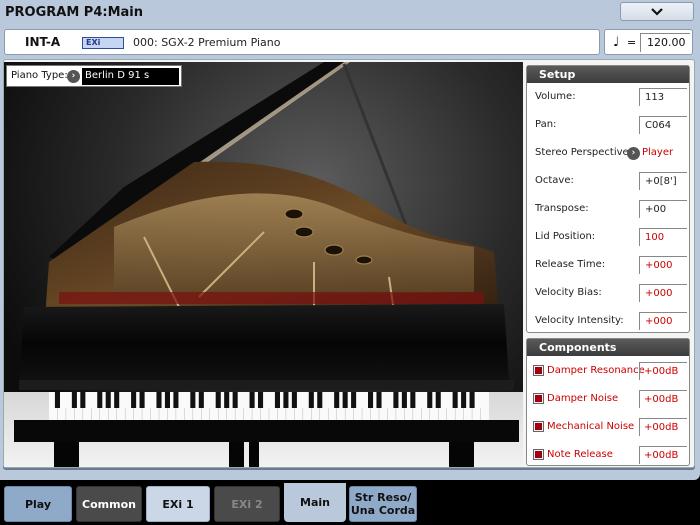 This screenshot has height=525, width=700. What do you see at coordinates (665, 42) in the screenshot?
I see `tempo-field: 120.00` at bounding box center [665, 42].